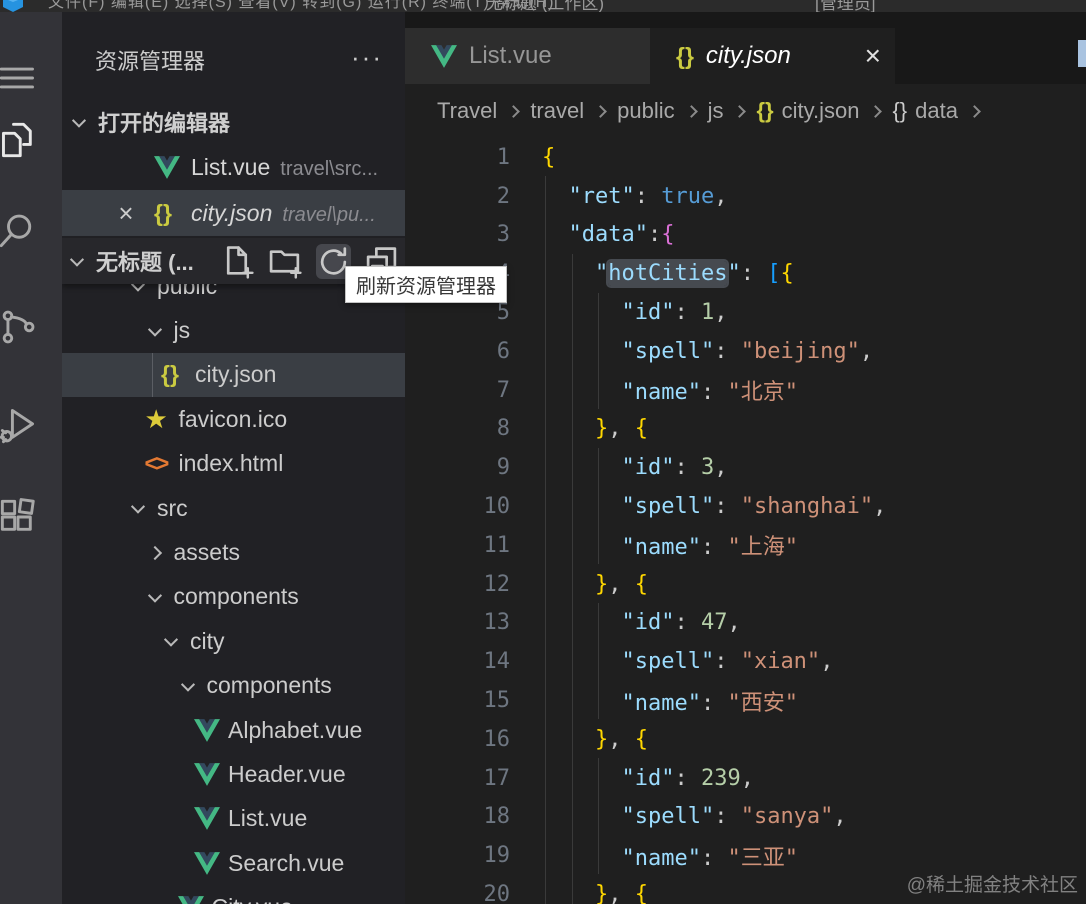  Describe the element at coordinates (233, 122) in the screenshot. I see `open-editors-header: 打开的编辑器` at that location.